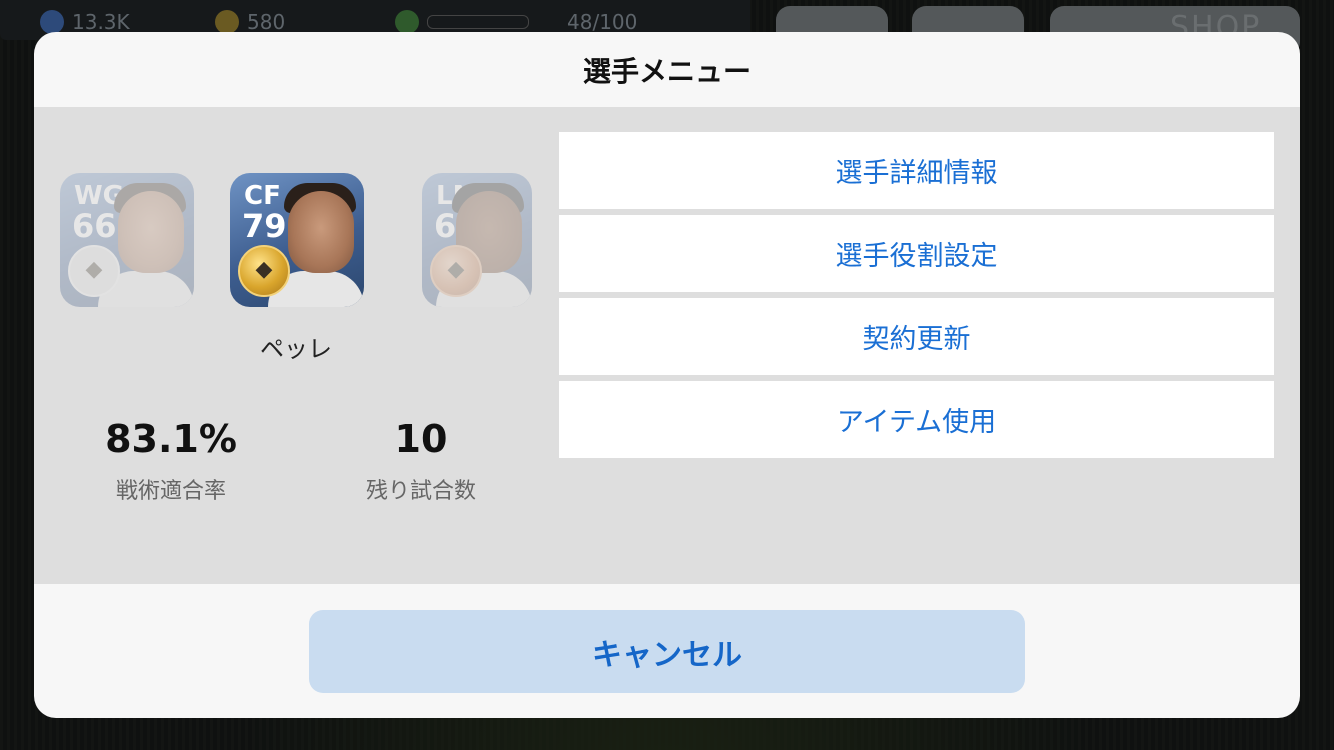  What do you see at coordinates (421, 439) in the screenshot?
I see `stat-value: 10` at bounding box center [421, 439].